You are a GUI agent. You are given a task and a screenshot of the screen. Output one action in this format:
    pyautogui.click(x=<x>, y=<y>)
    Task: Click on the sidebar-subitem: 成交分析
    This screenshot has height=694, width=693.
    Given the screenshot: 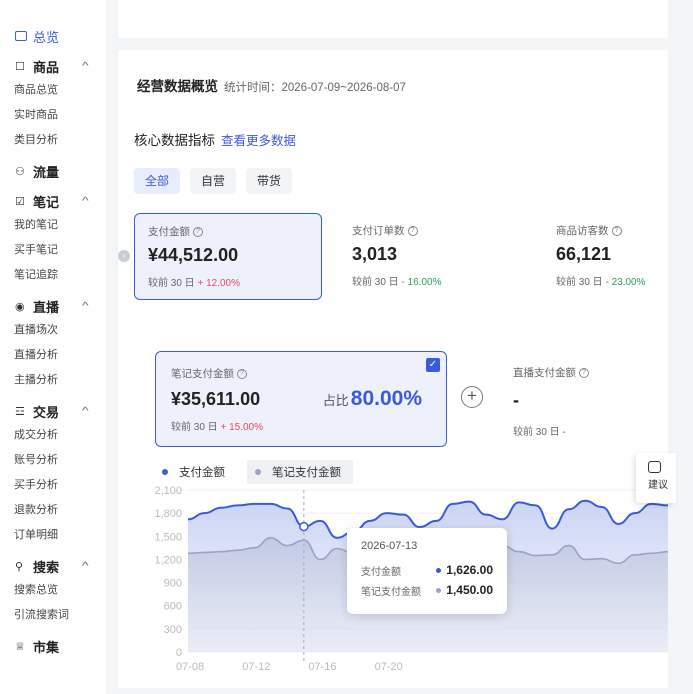 What is the action you would take?
    pyautogui.click(x=53, y=435)
    